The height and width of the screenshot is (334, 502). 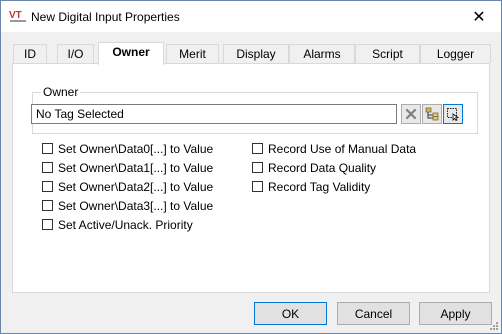 I want to click on option-label: Record Data Quality, so click(x=322, y=167).